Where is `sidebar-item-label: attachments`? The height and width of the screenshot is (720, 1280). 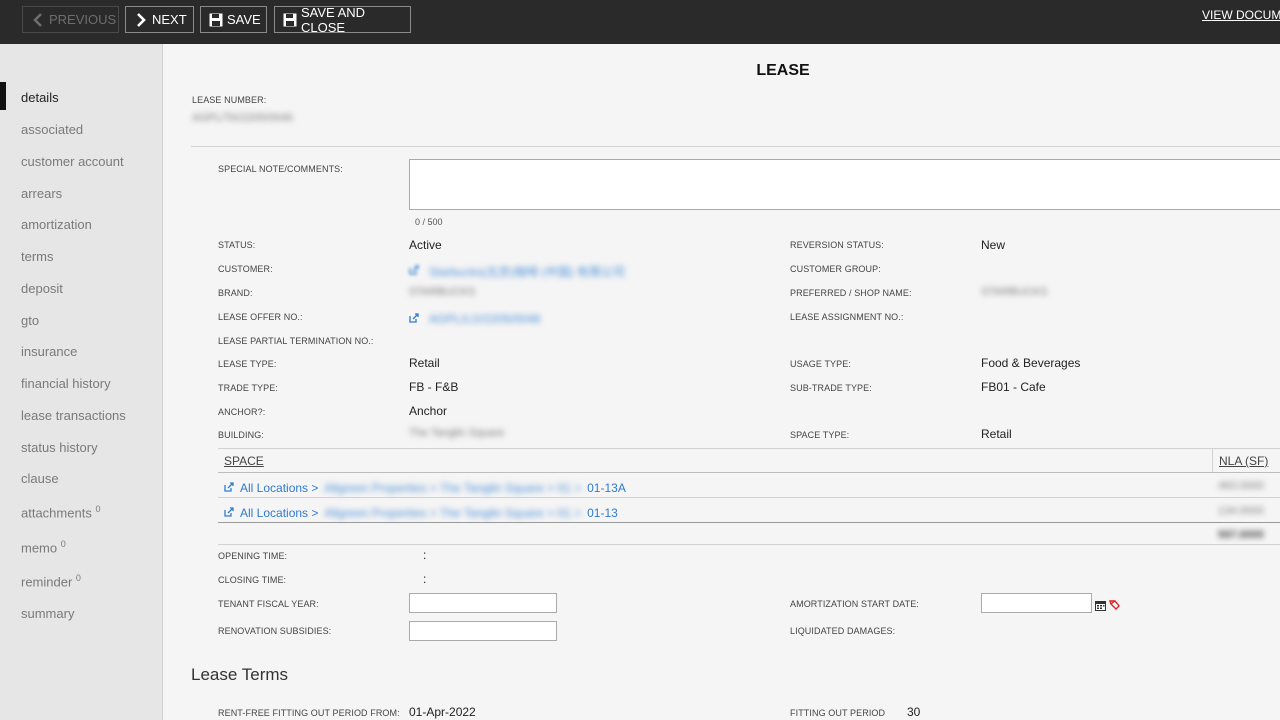
sidebar-item-label: attachments is located at coordinates (56, 513).